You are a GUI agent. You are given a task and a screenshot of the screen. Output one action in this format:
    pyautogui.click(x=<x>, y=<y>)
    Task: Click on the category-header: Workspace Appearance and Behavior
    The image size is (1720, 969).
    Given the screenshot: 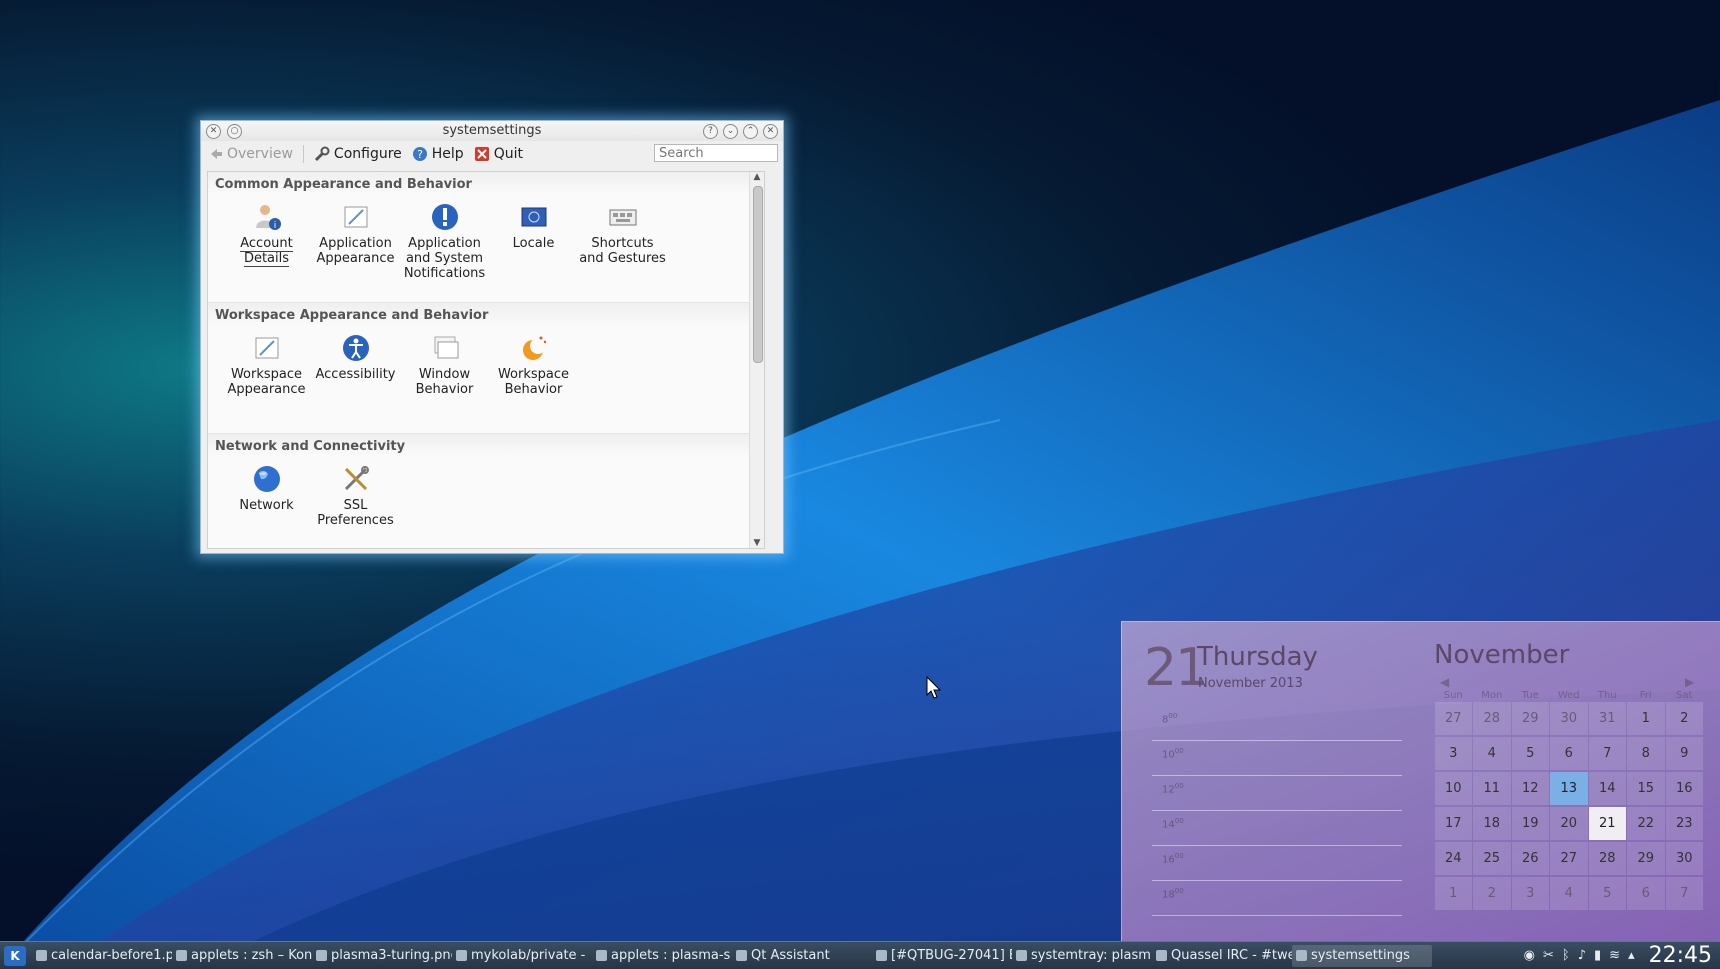 What is the action you would take?
    pyautogui.click(x=486, y=314)
    